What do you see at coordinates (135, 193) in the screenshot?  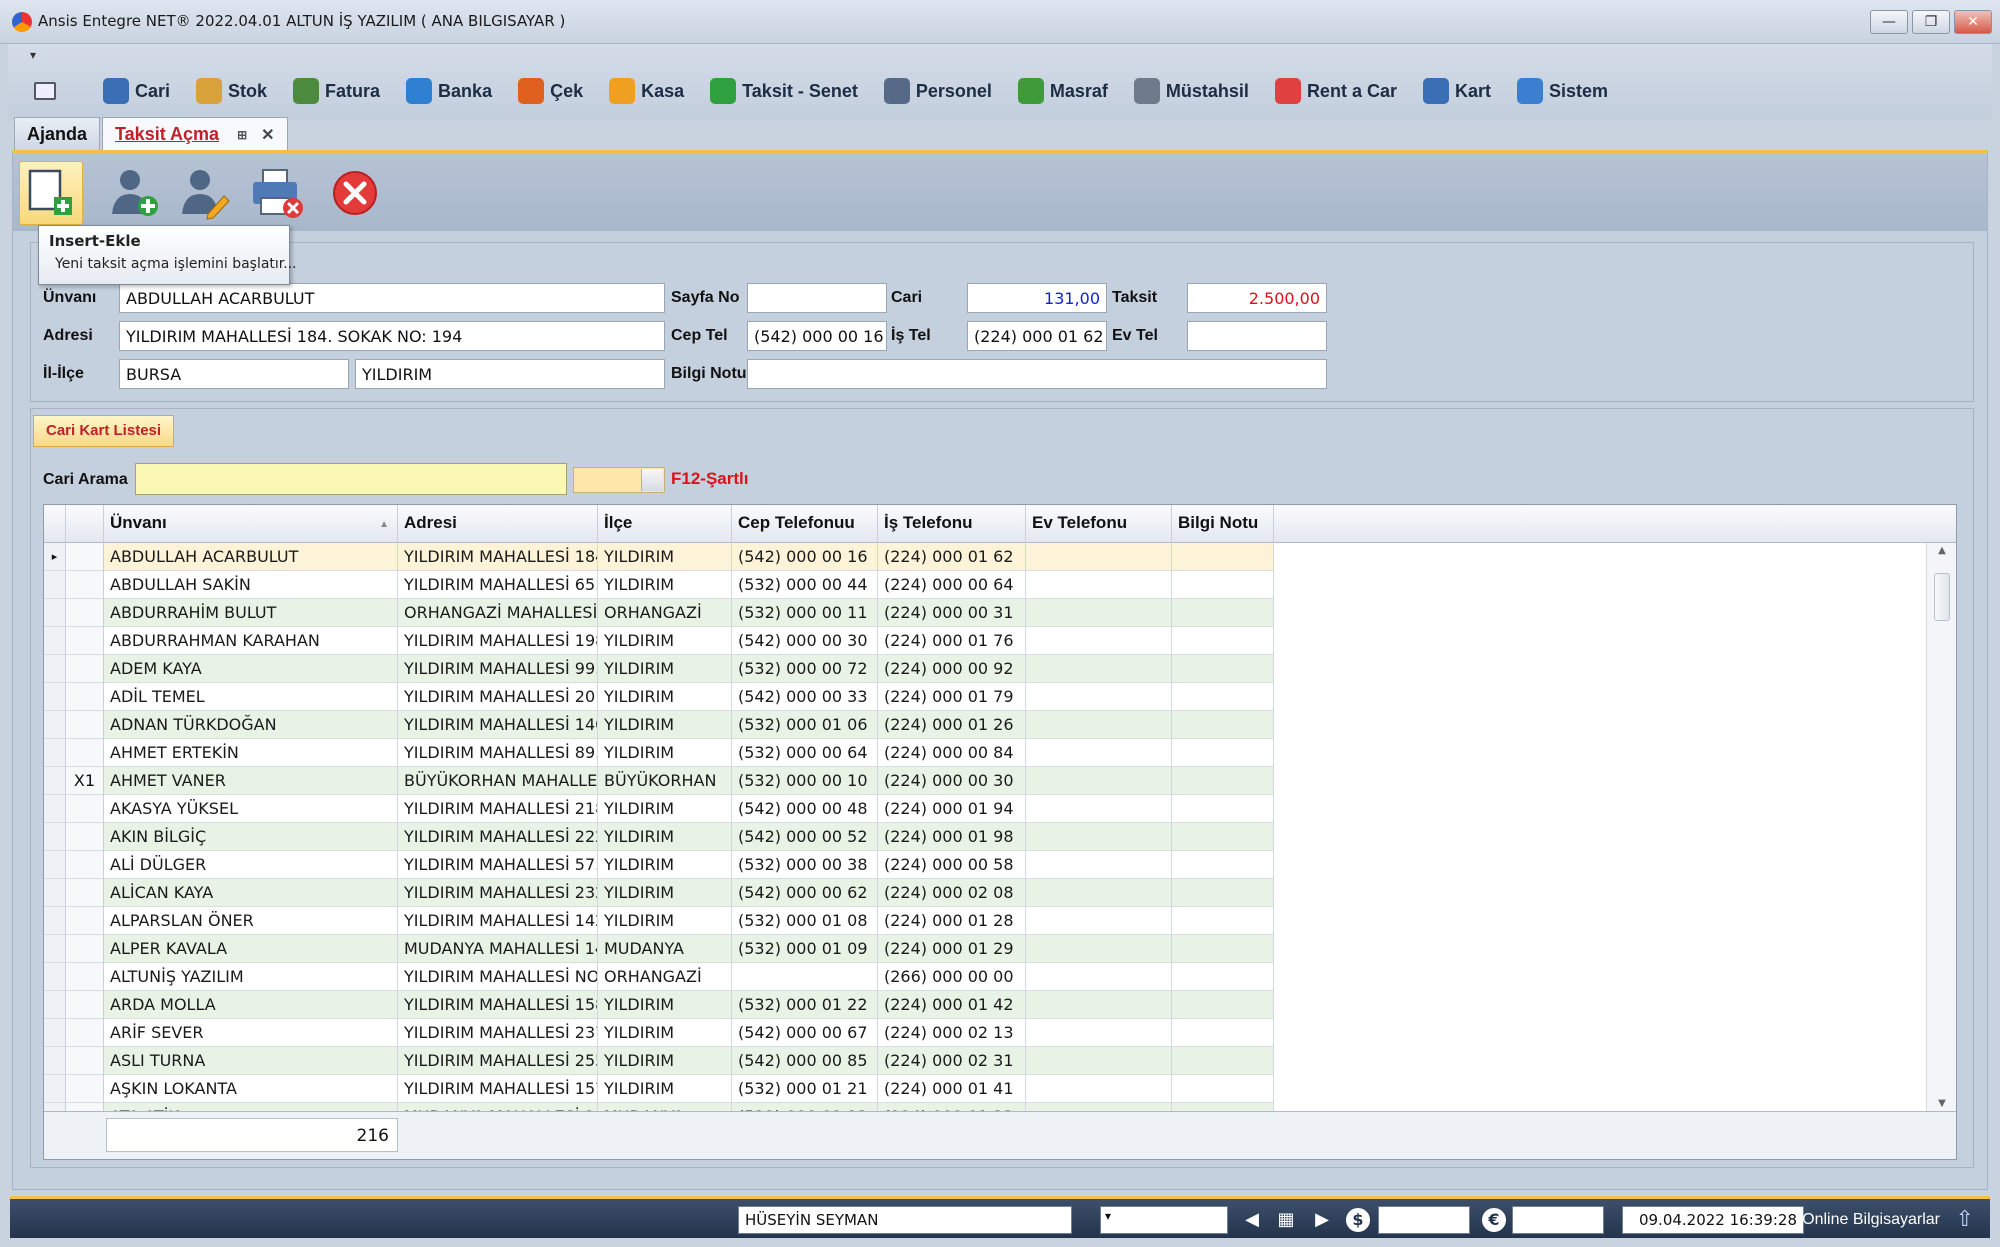 I see `add-user-button` at bounding box center [135, 193].